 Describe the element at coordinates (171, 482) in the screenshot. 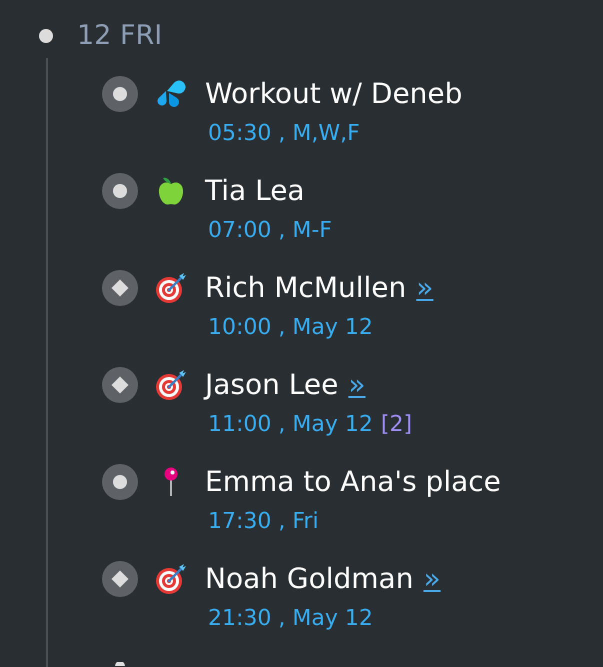

I see `pushpin-icon` at that location.